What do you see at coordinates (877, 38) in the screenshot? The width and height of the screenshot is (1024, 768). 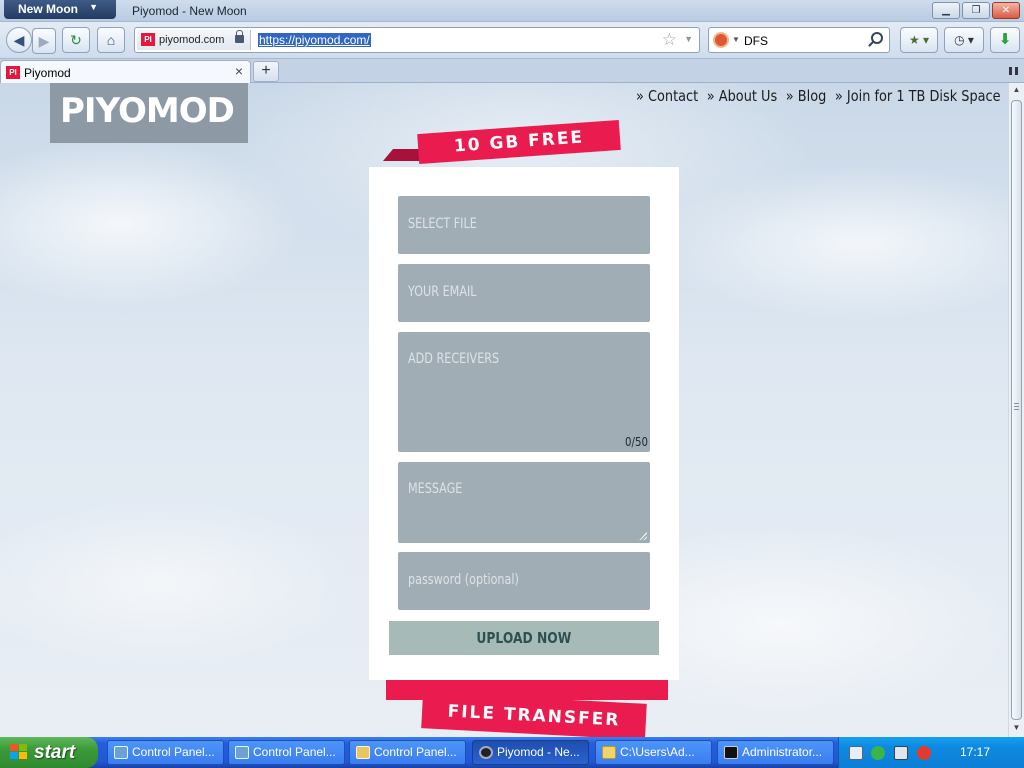 I see `search-icon` at bounding box center [877, 38].